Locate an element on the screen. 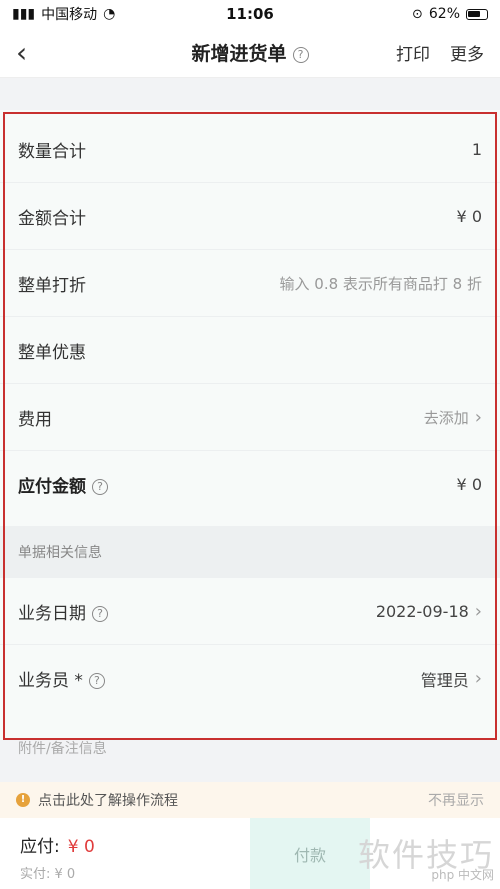 Image resolution: width=500 pixels, height=889 pixels. tip-text: 点击此处了解操作流程 is located at coordinates (108, 800).